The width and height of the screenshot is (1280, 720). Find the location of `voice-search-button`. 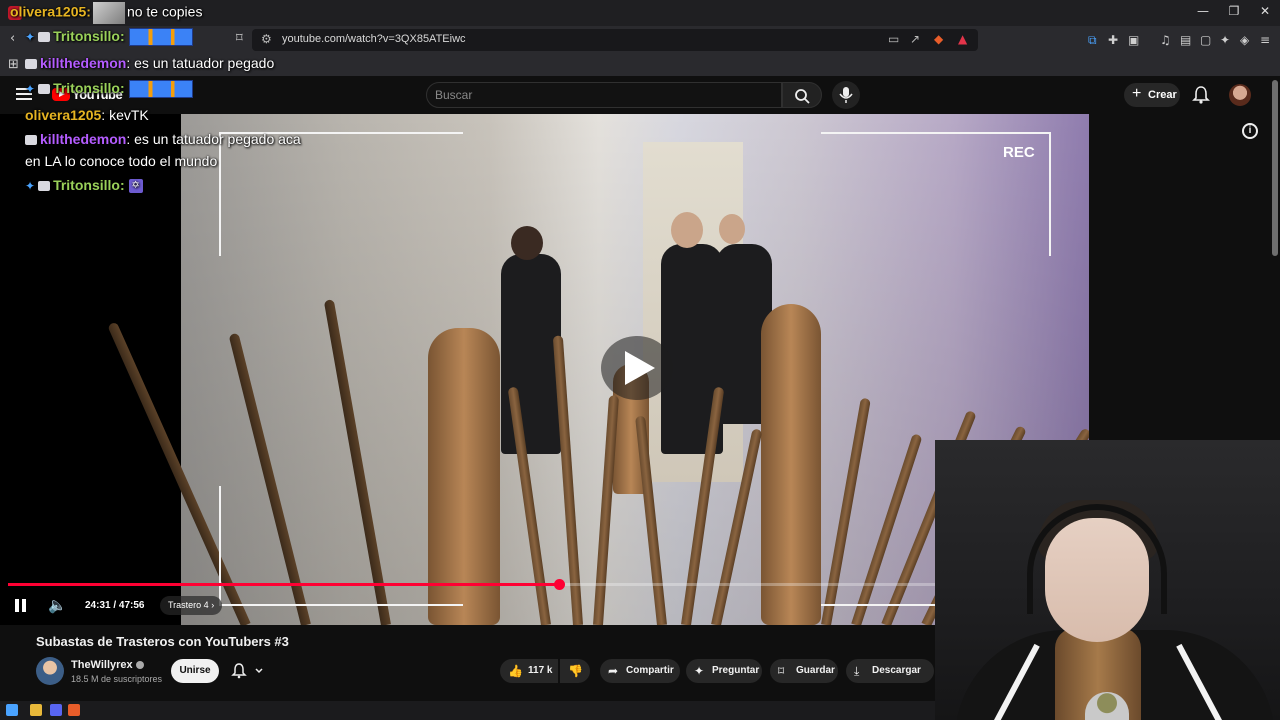

voice-search-button is located at coordinates (846, 95).